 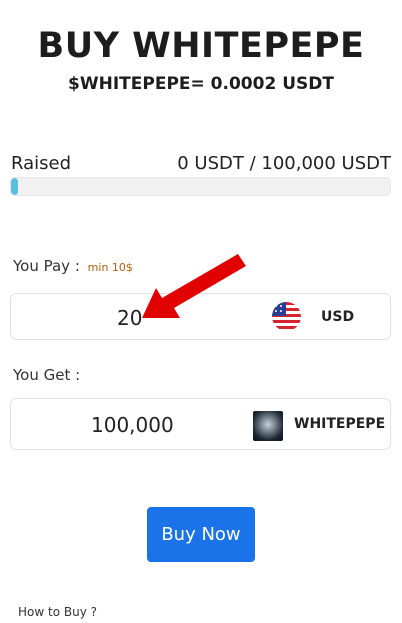 What do you see at coordinates (14, 186) in the screenshot?
I see `raised-progress-fill` at bounding box center [14, 186].